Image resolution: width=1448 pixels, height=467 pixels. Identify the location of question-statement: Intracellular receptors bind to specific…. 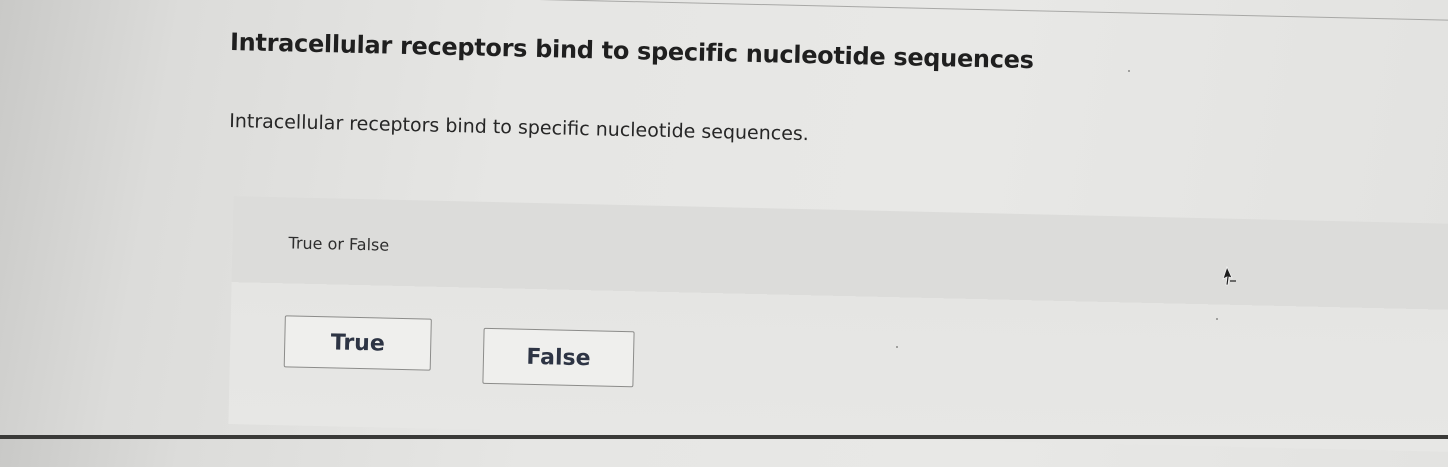
(519, 128).